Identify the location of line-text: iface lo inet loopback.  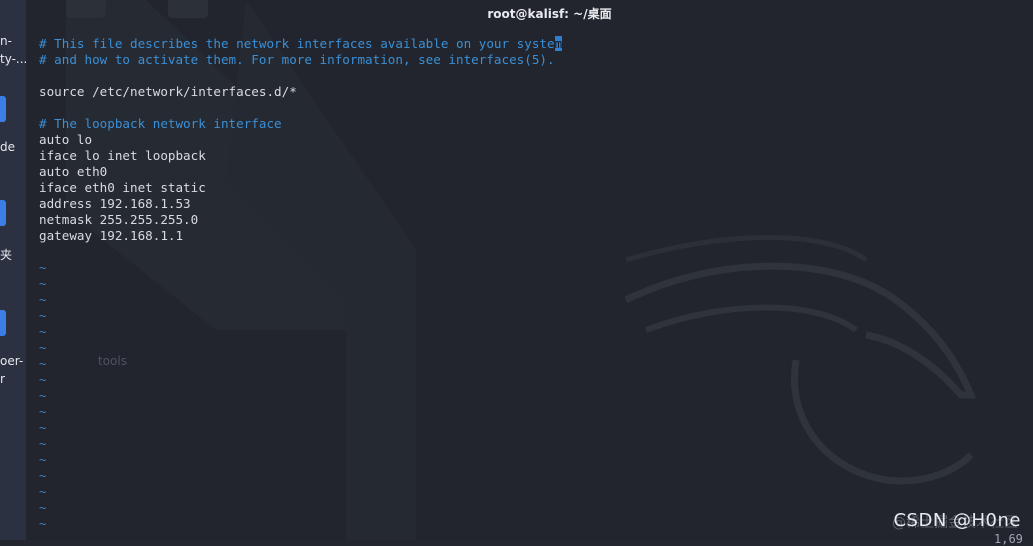
(122, 155).